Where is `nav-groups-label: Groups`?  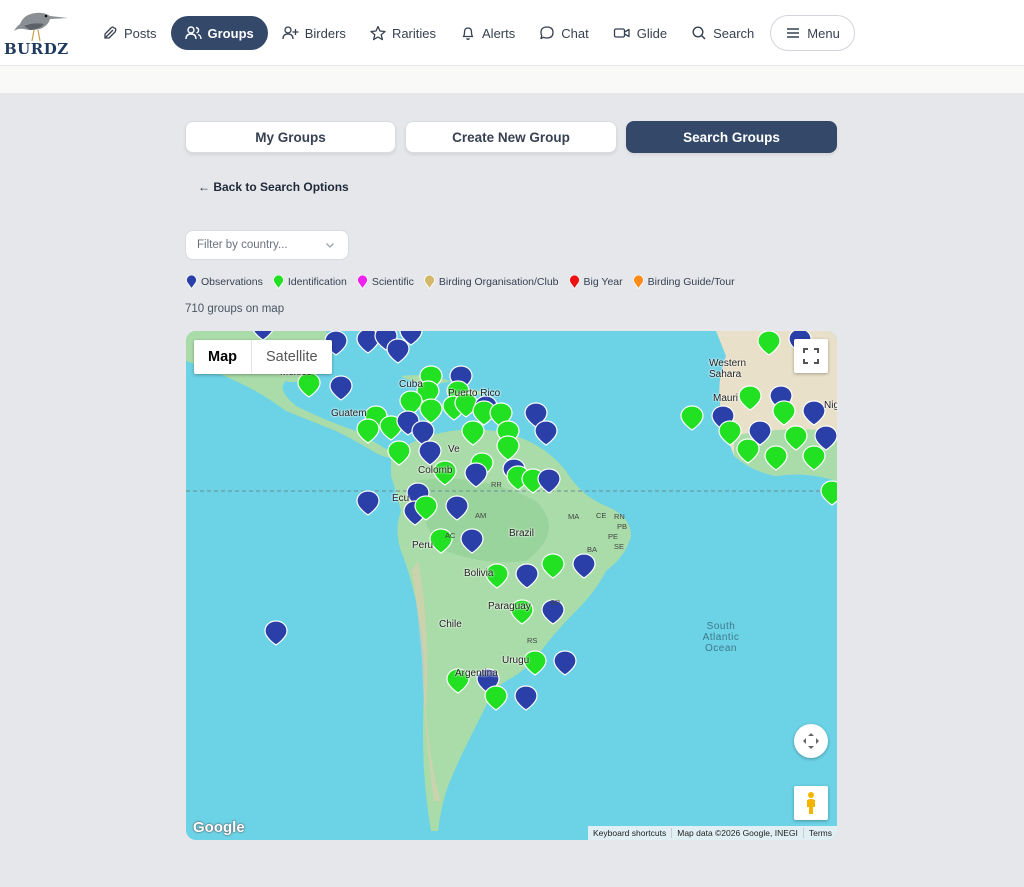
nav-groups-label: Groups is located at coordinates (230, 33).